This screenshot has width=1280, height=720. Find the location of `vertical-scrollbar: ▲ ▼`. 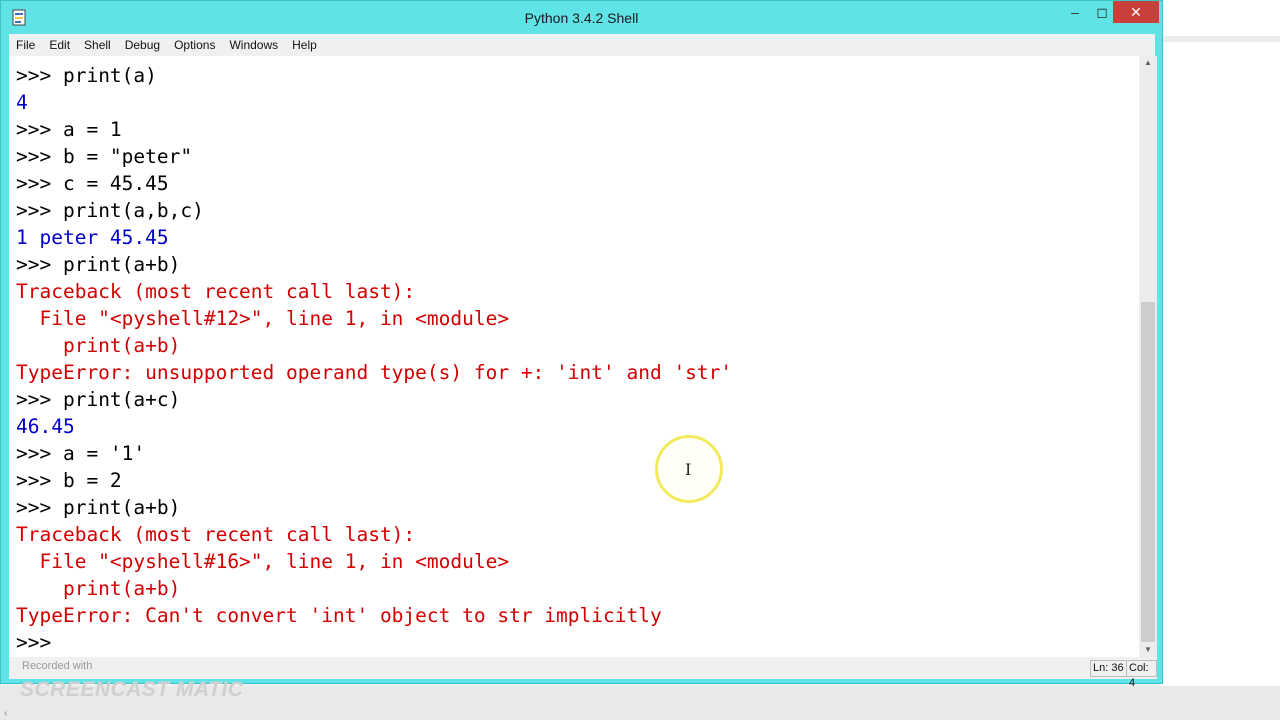

vertical-scrollbar: ▲ ▼ is located at coordinates (1148, 356).